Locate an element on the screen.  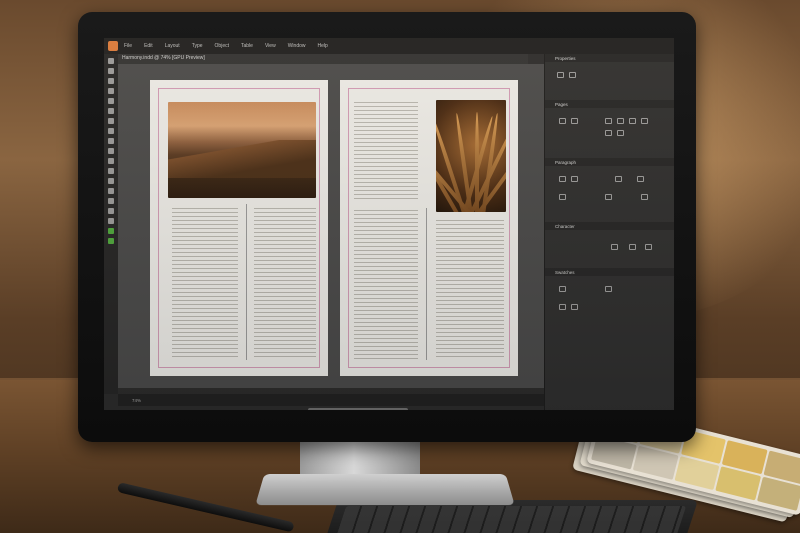
spacing-icon is located at coordinates (640, 179).